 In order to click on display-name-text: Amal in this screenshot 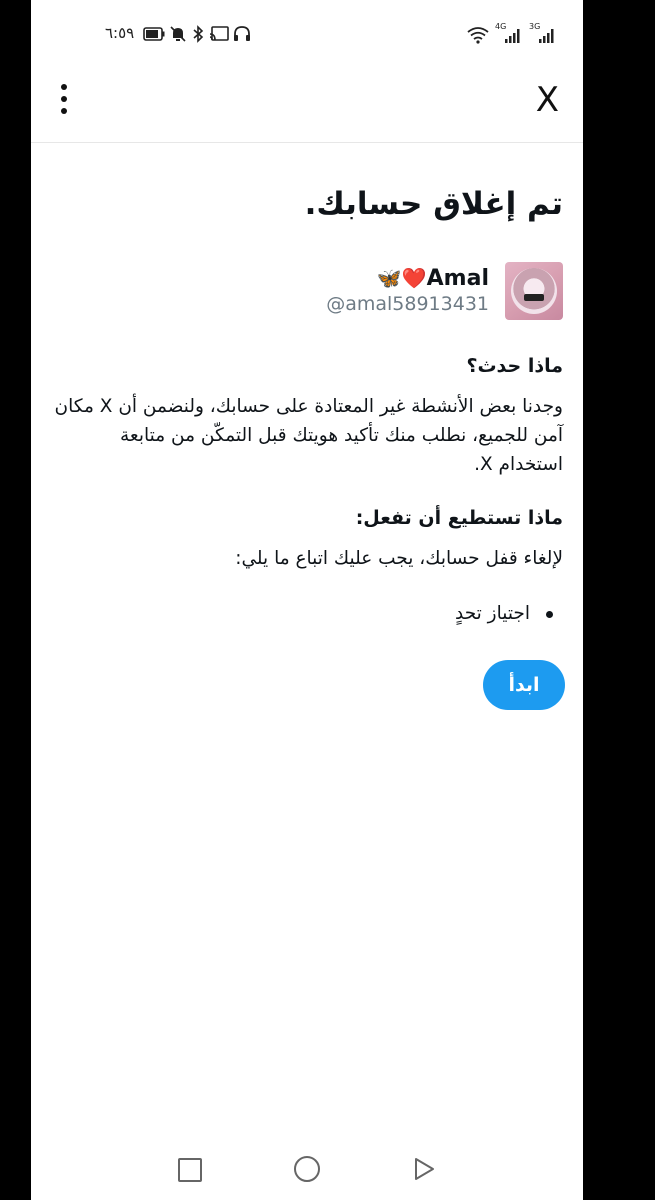, I will do `click(457, 278)`.